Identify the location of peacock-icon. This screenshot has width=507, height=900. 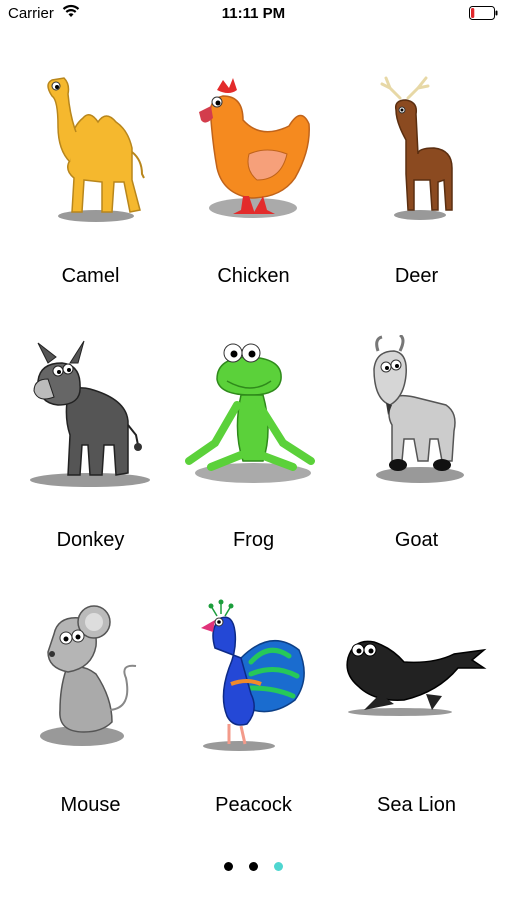
(253, 675).